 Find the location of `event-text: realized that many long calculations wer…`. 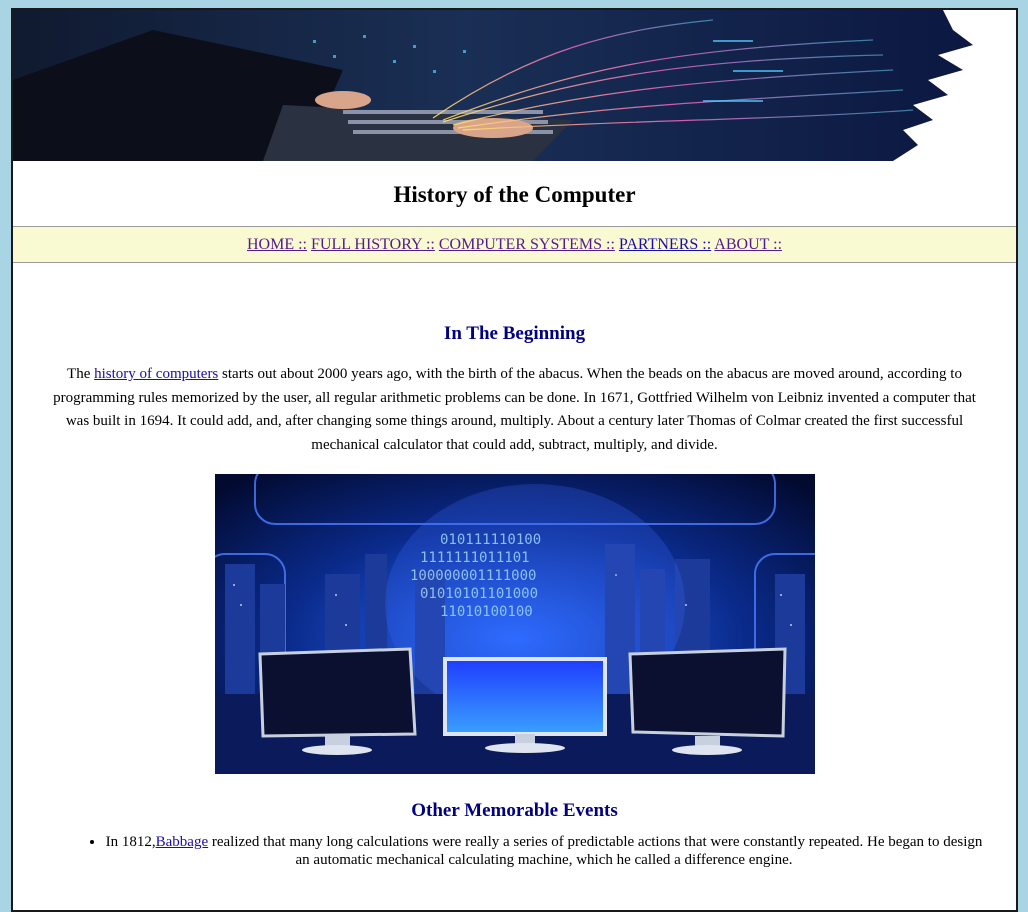

event-text: realized that many long calculations wer… is located at coordinates (595, 851).